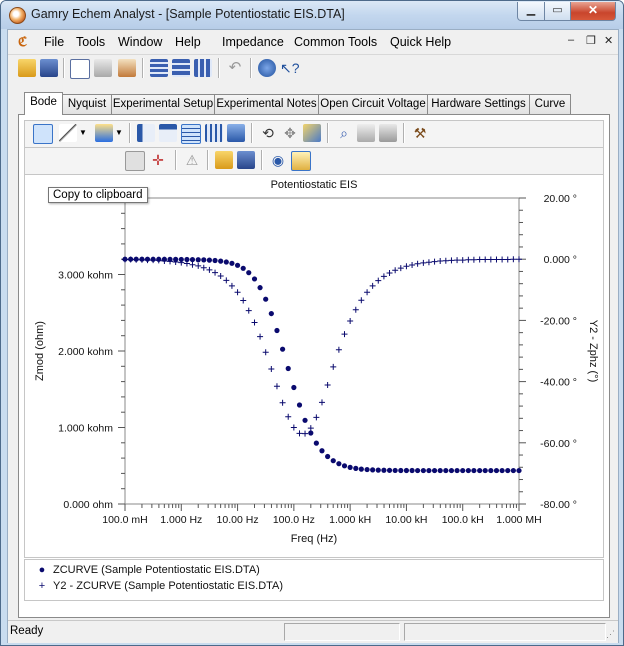 The image size is (624, 646). Describe the element at coordinates (236, 133) in the screenshot. I see `chart-properties-icon` at that location.